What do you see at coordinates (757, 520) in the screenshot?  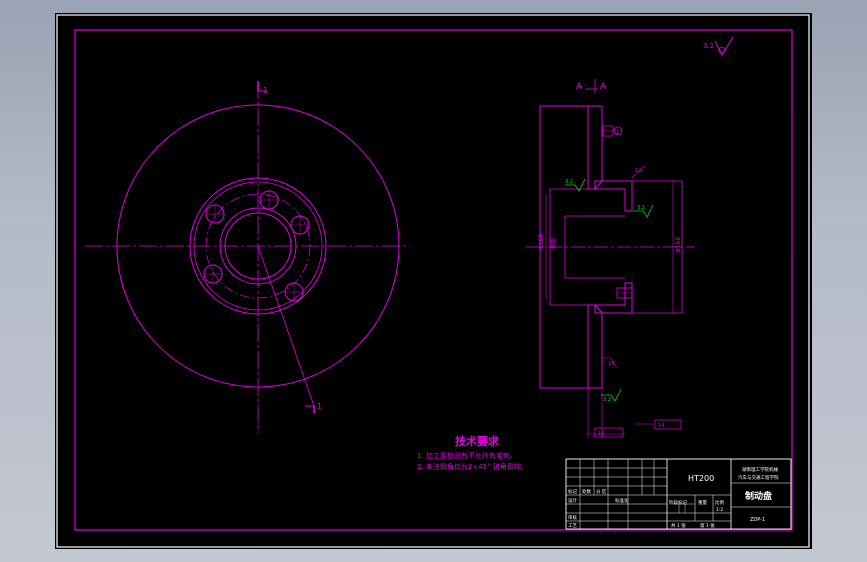 I see `tb-drawing-no: ZDP-1` at bounding box center [757, 520].